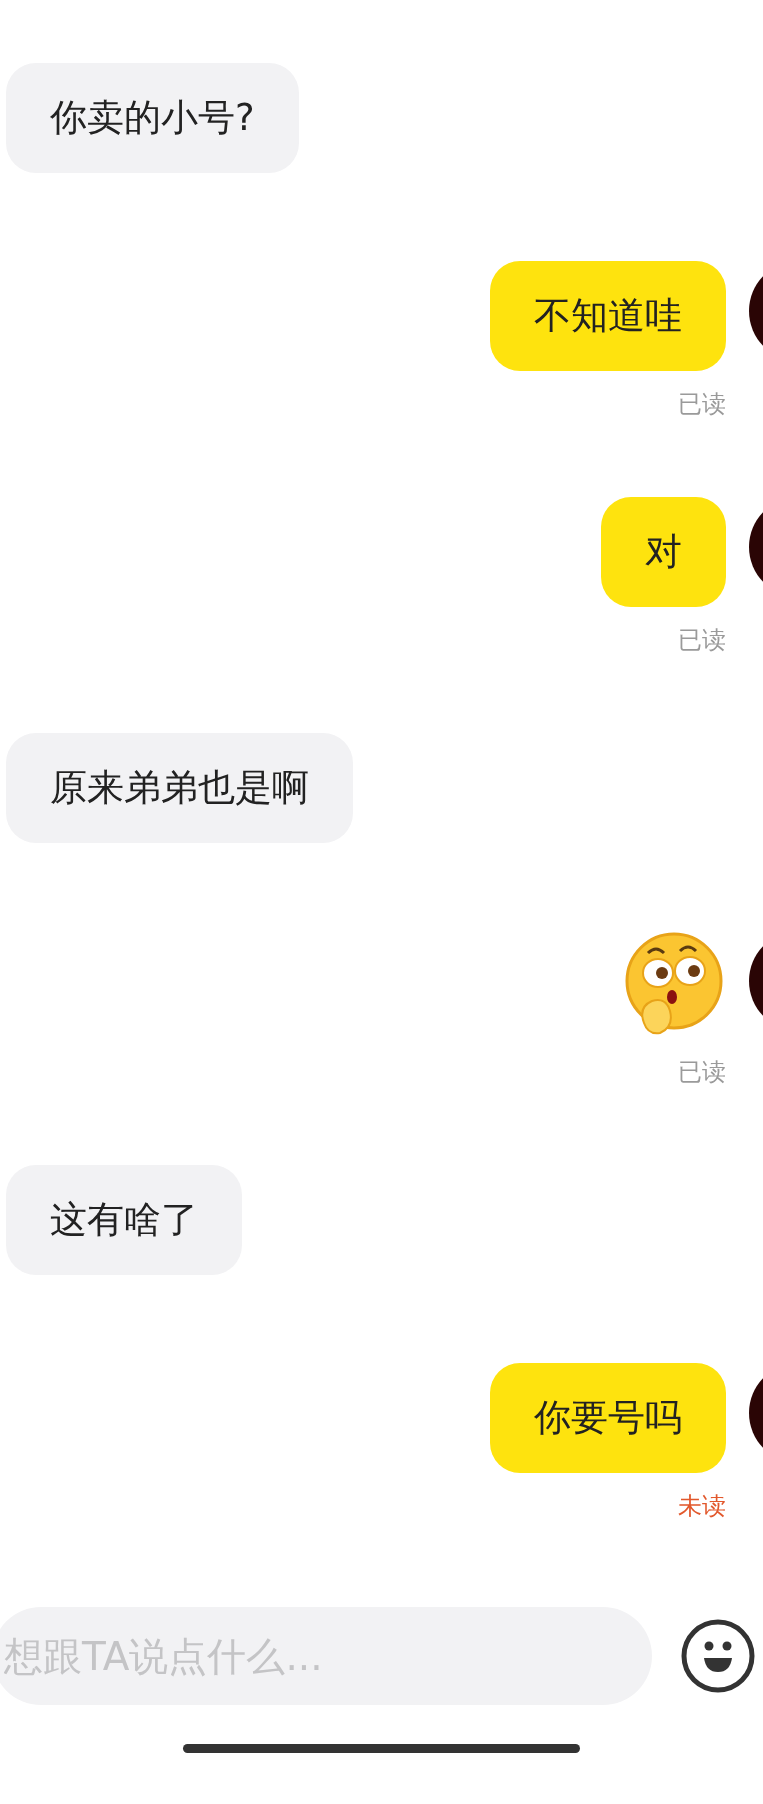 This screenshot has width=763, height=1804. I want to click on emoji-icon, so click(718, 1656).